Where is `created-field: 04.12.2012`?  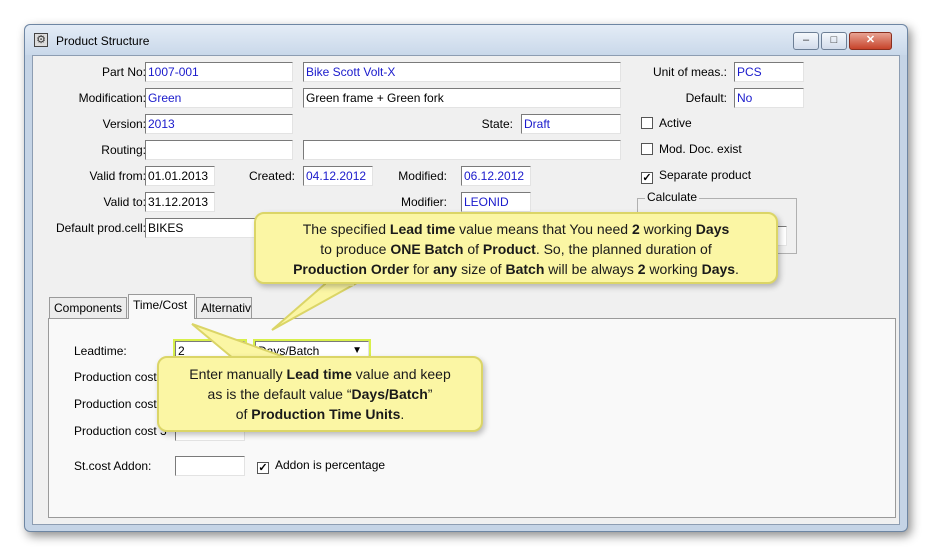
created-field: 04.12.2012 is located at coordinates (338, 176).